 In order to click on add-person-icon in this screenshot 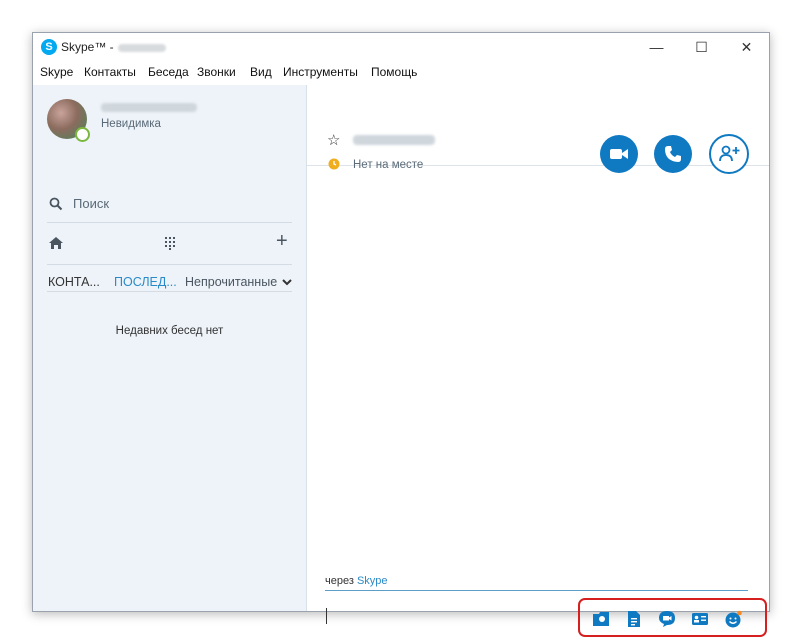, I will do `click(729, 153)`.